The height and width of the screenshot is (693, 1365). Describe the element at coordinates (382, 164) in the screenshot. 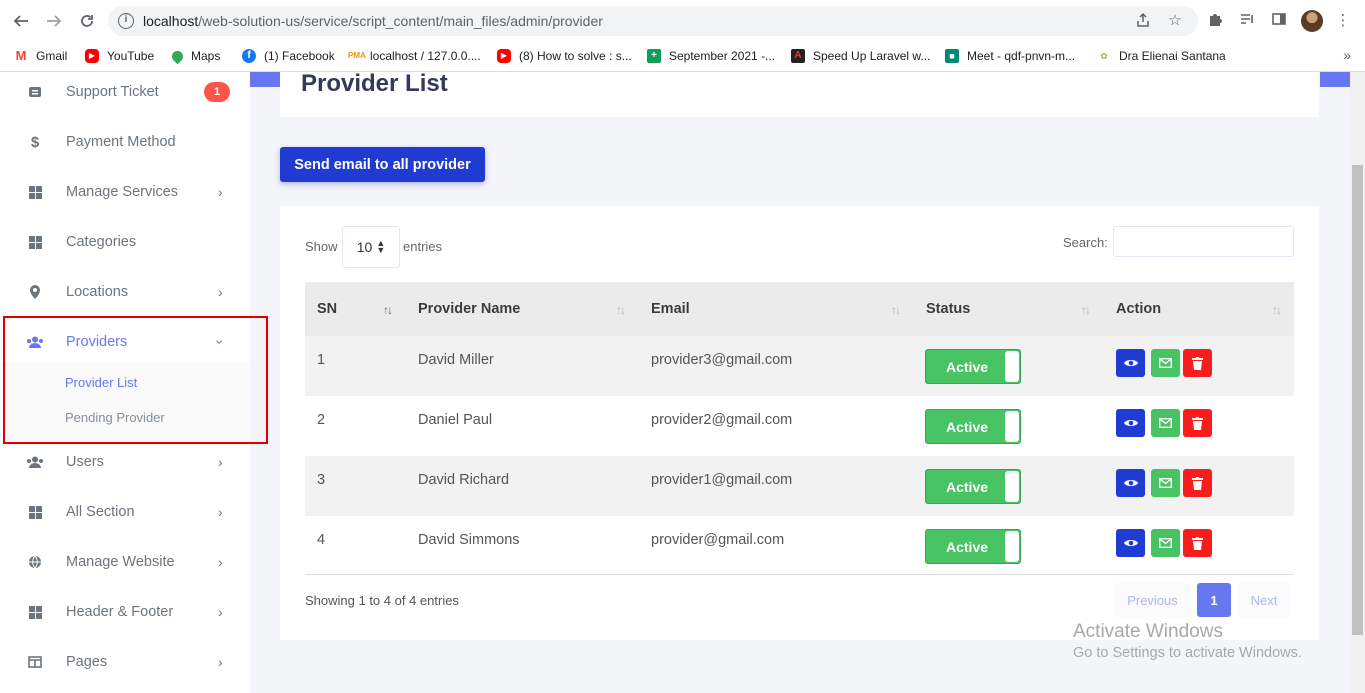

I see `send-email-all-button: Send email to all provider` at that location.